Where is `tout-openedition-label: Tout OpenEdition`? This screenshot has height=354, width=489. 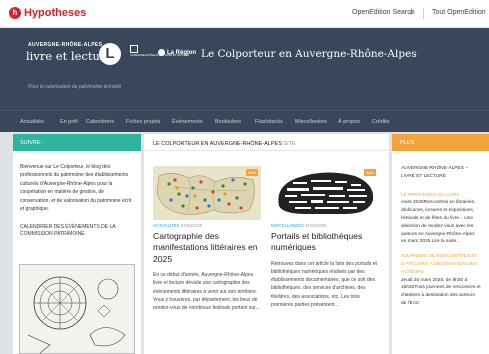
tout-openedition-label: Tout OpenEdition is located at coordinates (459, 12).